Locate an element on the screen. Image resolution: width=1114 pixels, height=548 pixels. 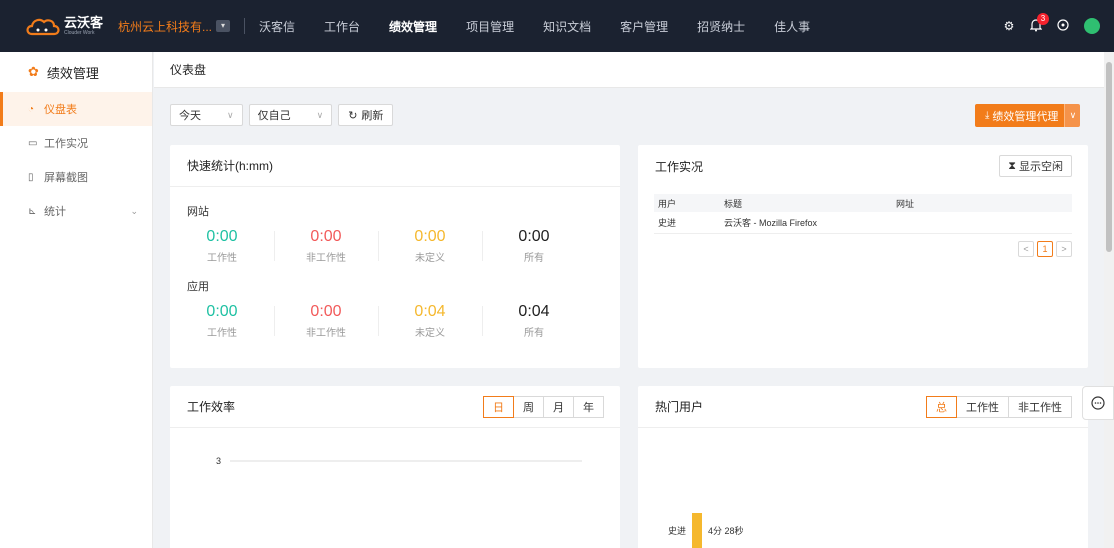
nav-item-recruiting: 招贤纳士 is located at coordinates (721, 26).